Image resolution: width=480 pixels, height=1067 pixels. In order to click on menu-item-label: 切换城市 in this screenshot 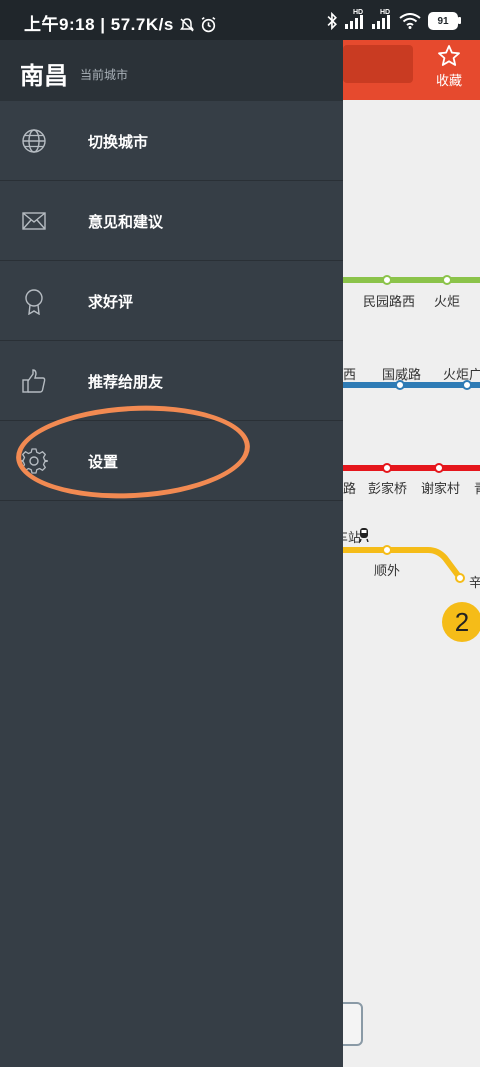, I will do `click(118, 142)`.